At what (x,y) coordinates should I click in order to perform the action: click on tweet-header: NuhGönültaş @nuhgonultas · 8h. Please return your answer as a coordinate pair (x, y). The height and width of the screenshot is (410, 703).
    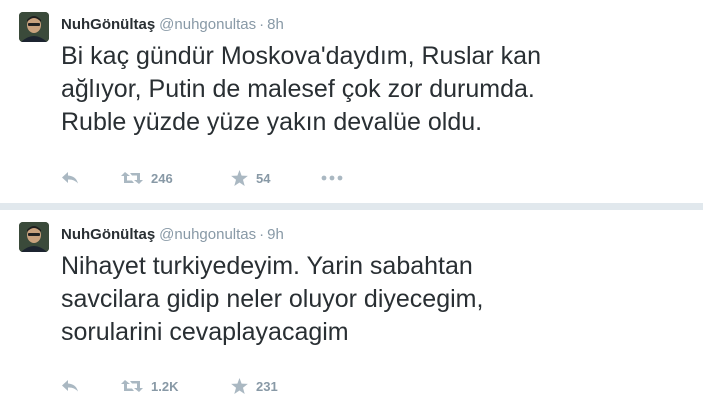
    Looking at the image, I should click on (172, 25).